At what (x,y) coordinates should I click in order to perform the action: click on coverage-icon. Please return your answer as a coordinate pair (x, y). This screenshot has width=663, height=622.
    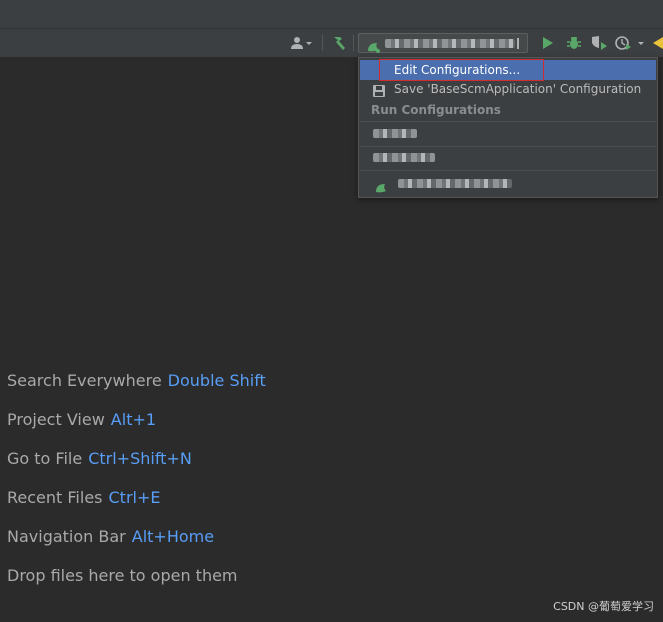
    Looking at the image, I should click on (599, 43).